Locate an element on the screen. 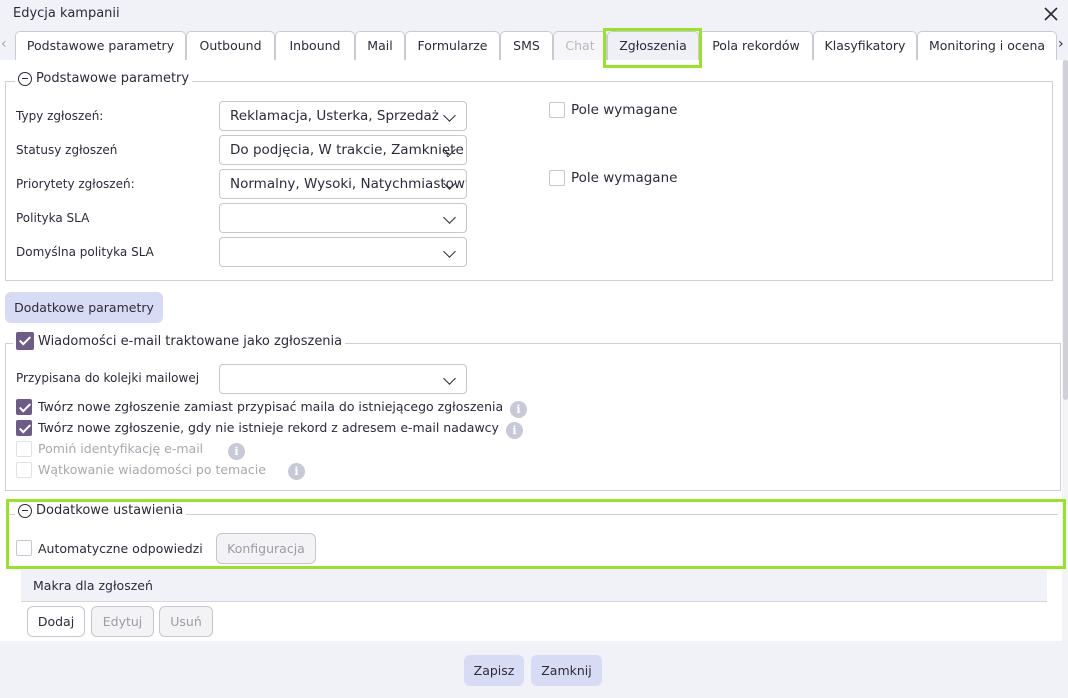 The image size is (1068, 698). ticket-statuses-select: Do podjęcia, W trakcie, Zamknięte is located at coordinates (343, 150).